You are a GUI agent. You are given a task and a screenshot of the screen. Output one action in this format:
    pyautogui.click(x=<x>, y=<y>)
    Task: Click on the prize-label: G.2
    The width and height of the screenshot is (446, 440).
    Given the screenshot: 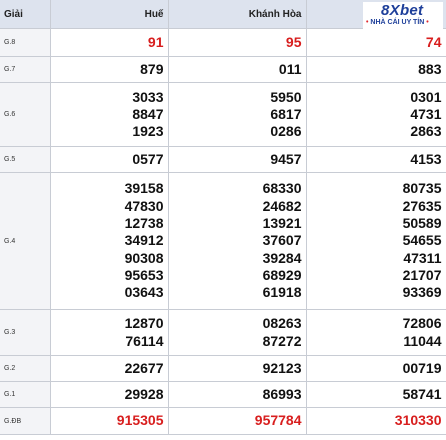 What is the action you would take?
    pyautogui.click(x=25, y=368)
    